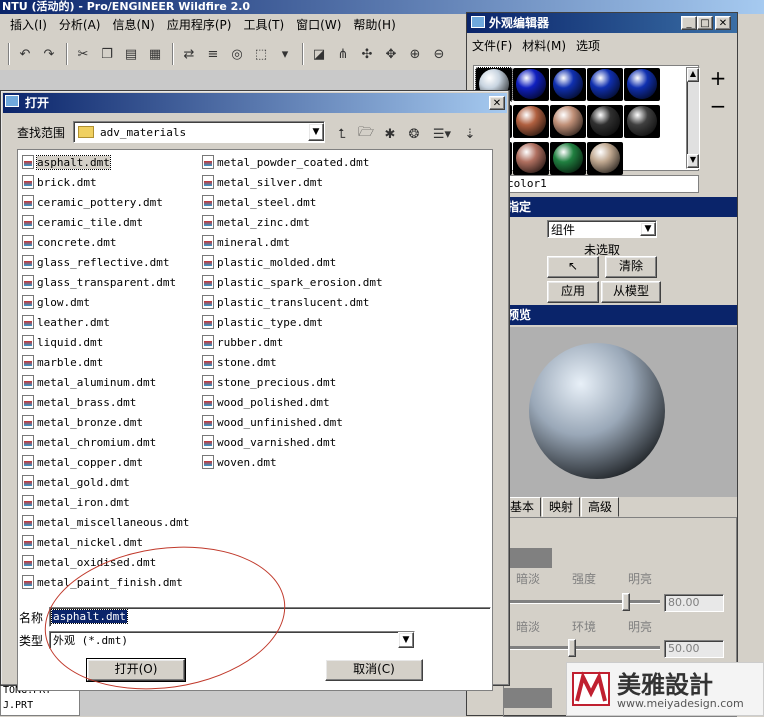 The height and width of the screenshot is (717, 764). What do you see at coordinates (307, 462) in the screenshot?
I see `file-item: woven.dmt` at bounding box center [307, 462].